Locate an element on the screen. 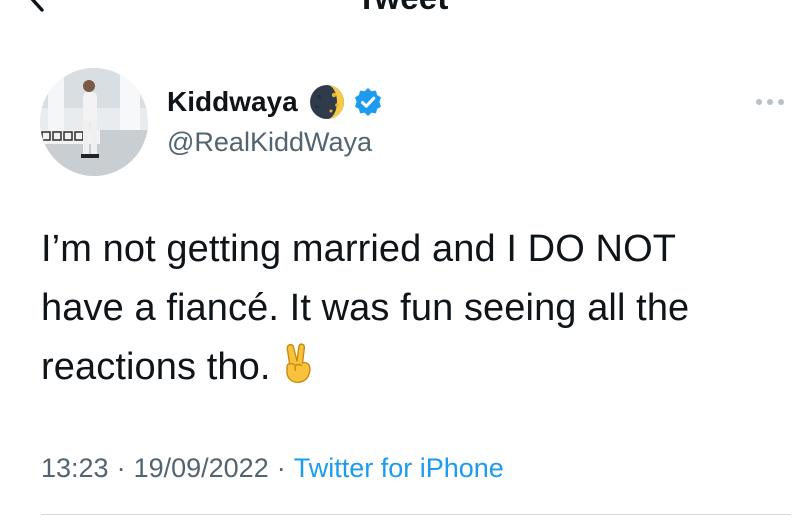  display-name: Kiddwaya is located at coordinates (232, 102).